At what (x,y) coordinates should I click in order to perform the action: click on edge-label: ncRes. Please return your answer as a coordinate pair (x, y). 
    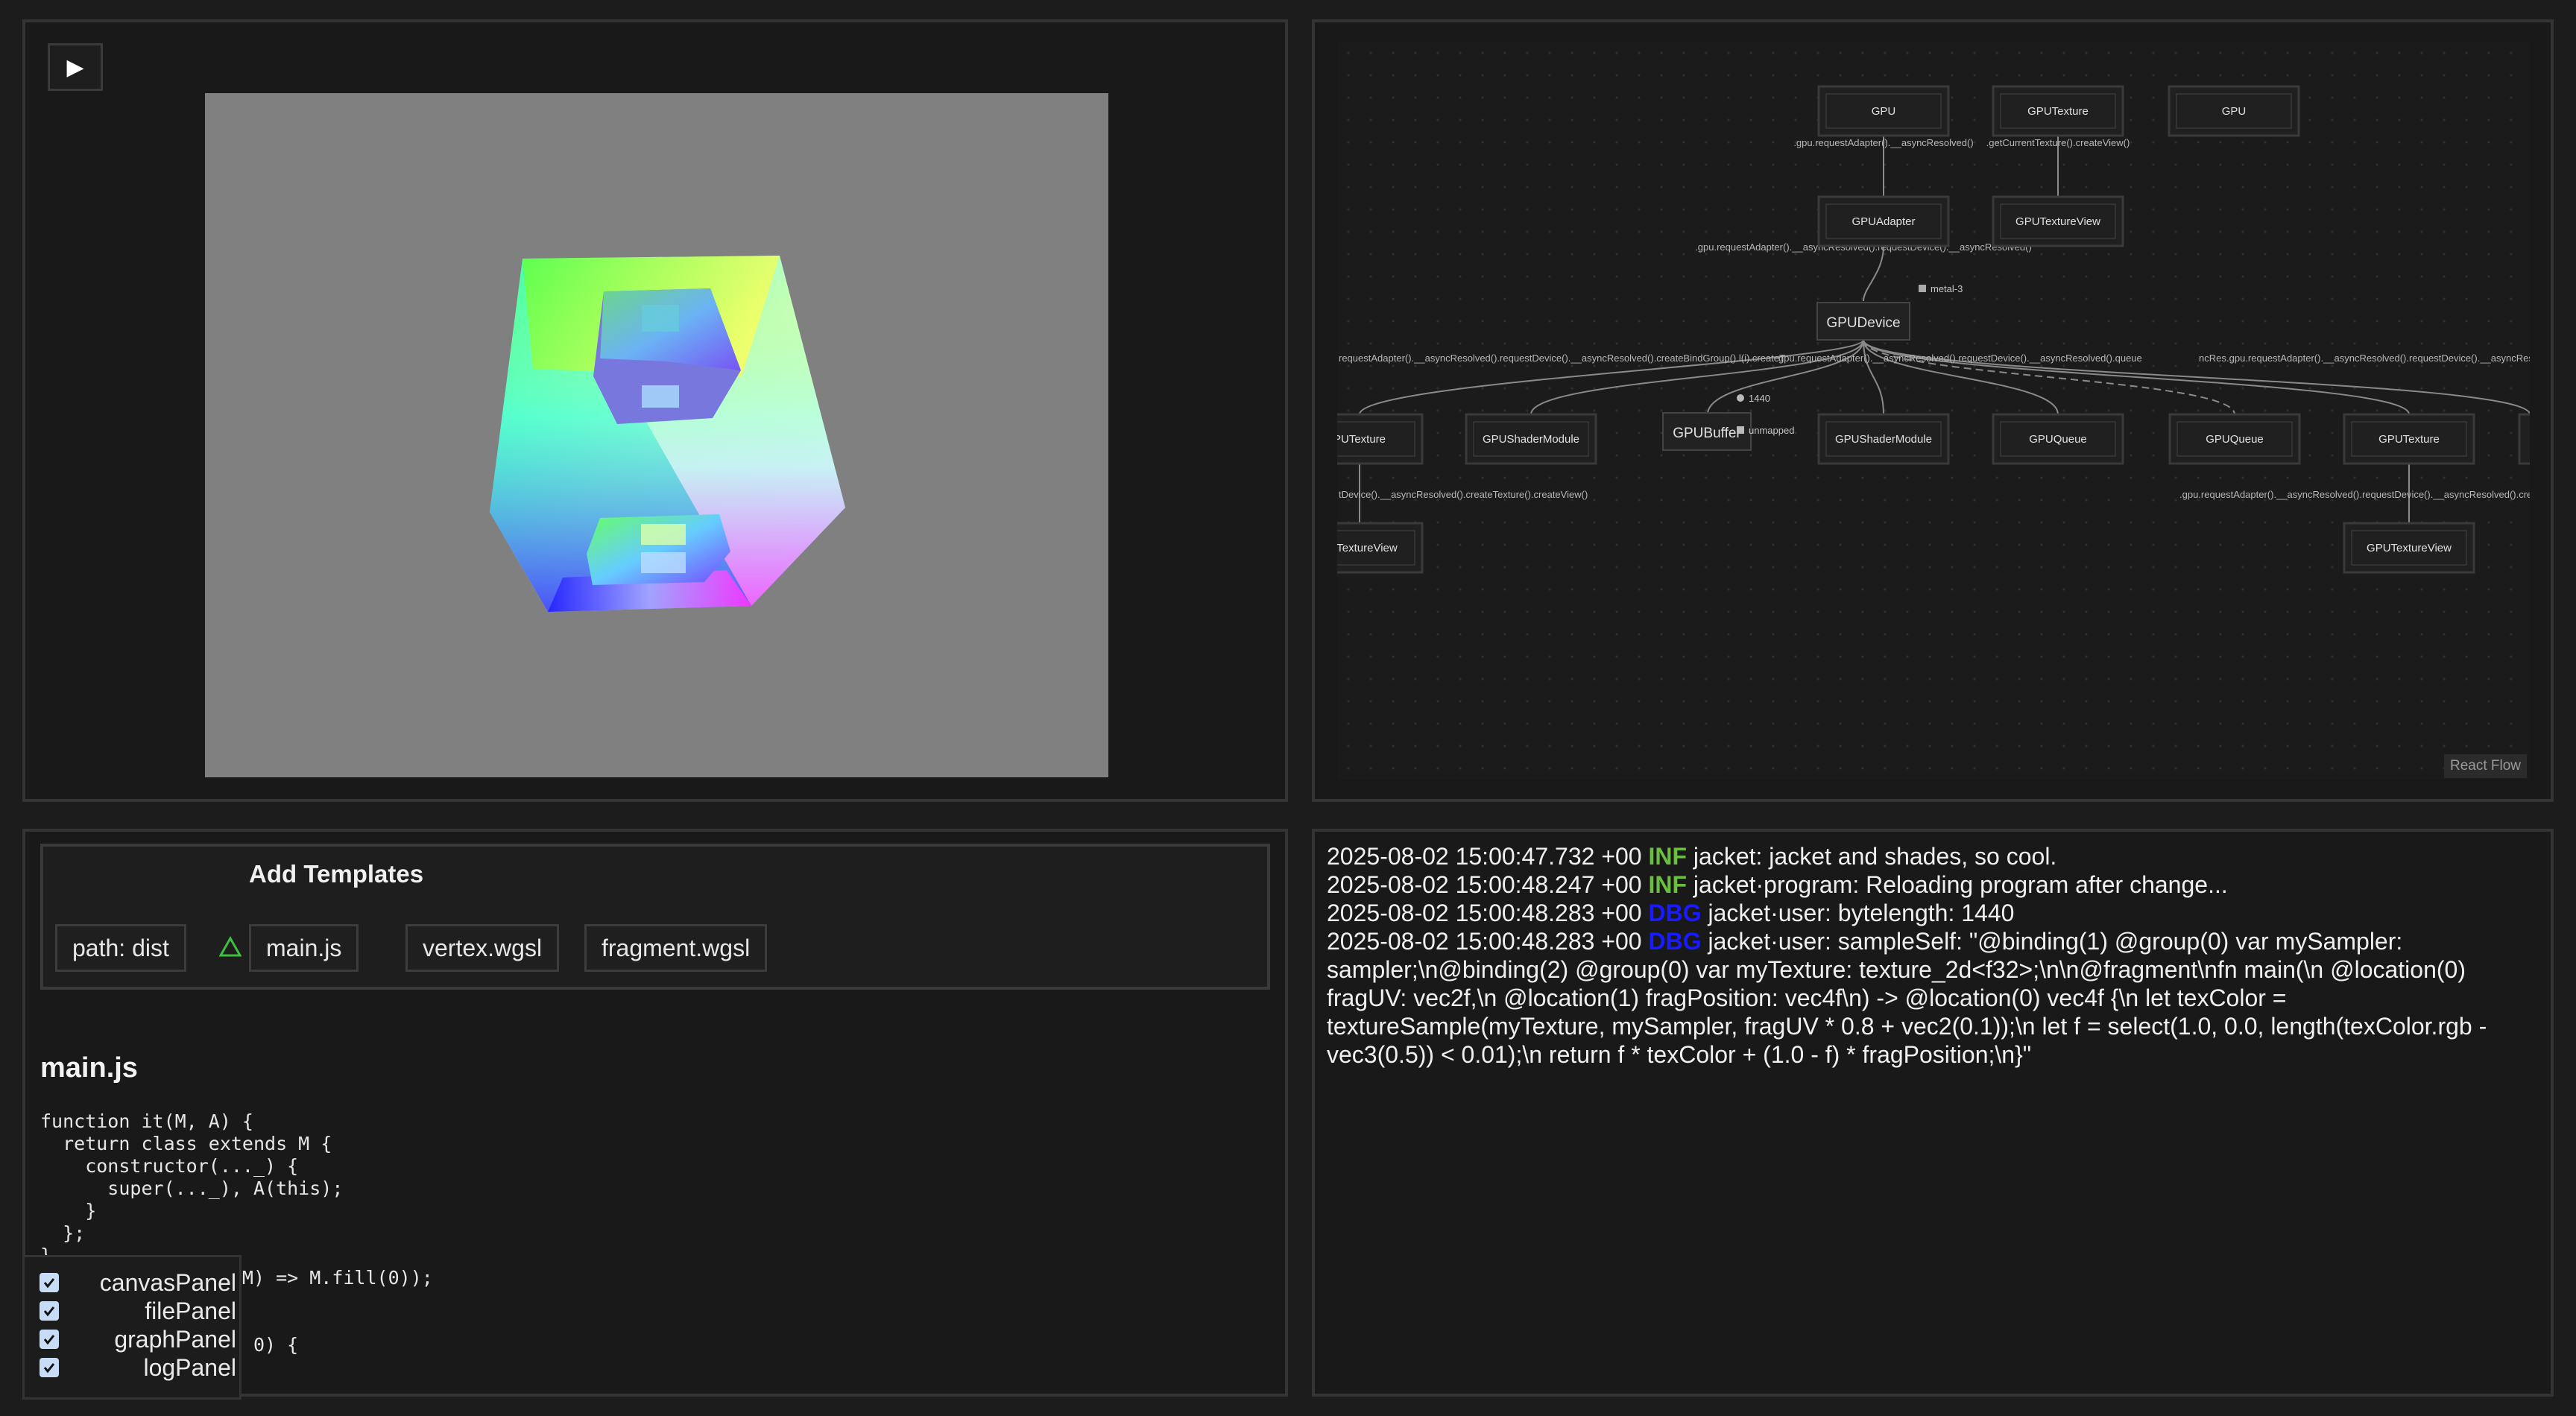
    Looking at the image, I should click on (2212, 358).